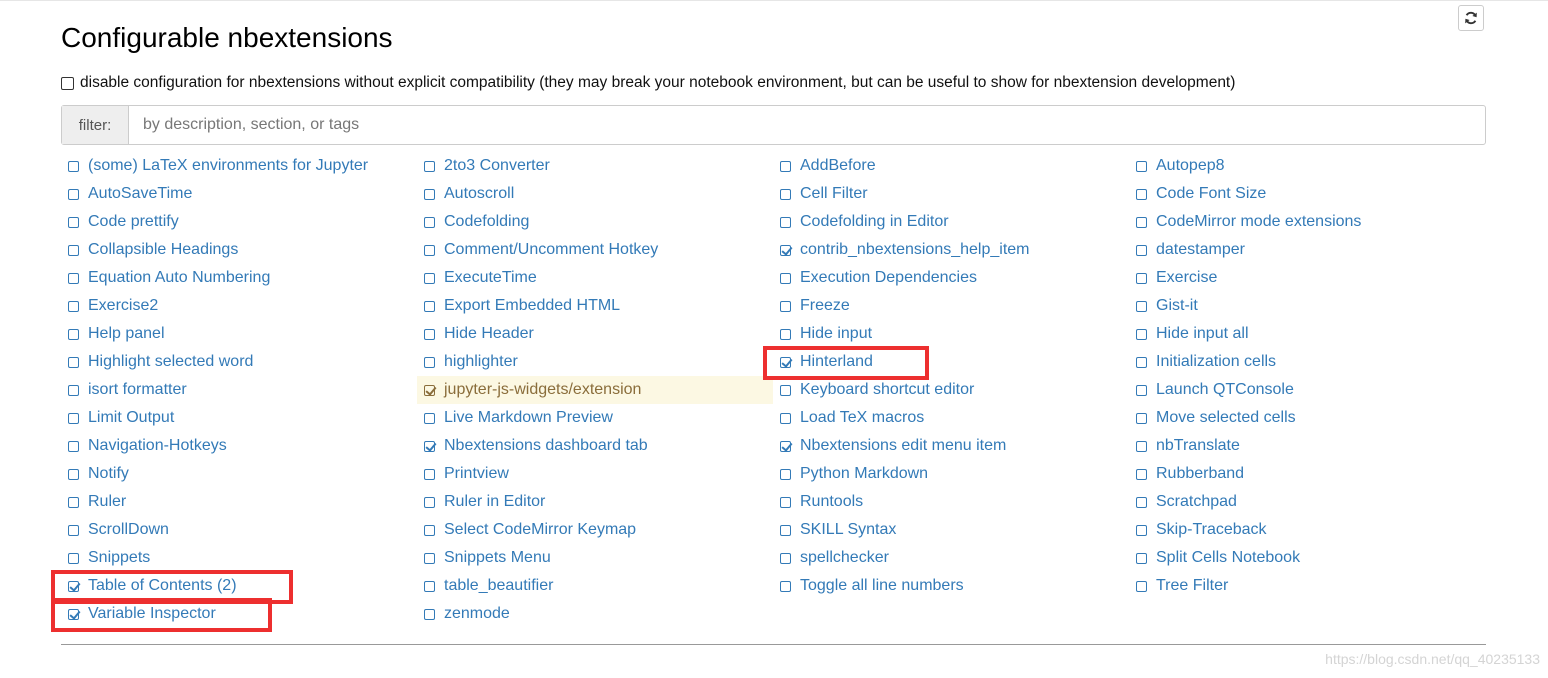  What do you see at coordinates (951, 558) in the screenshot?
I see `extension-item: spellchecker` at bounding box center [951, 558].